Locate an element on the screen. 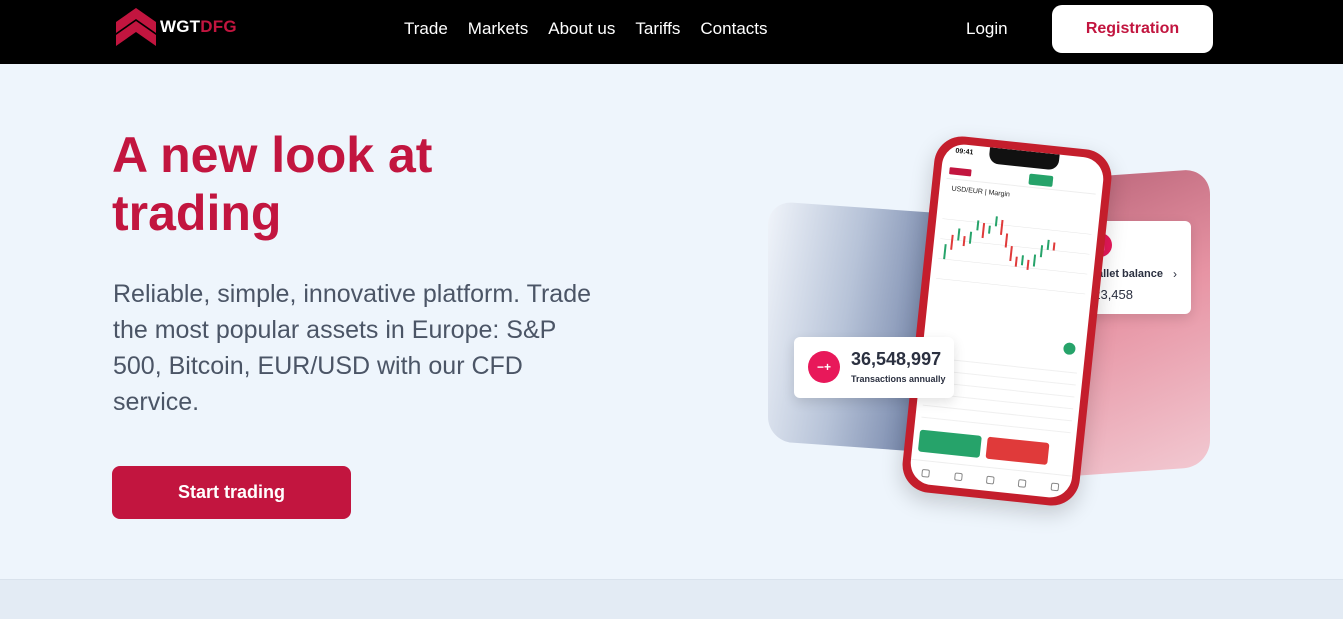  logo-chevrons-icon is located at coordinates (136, 27).